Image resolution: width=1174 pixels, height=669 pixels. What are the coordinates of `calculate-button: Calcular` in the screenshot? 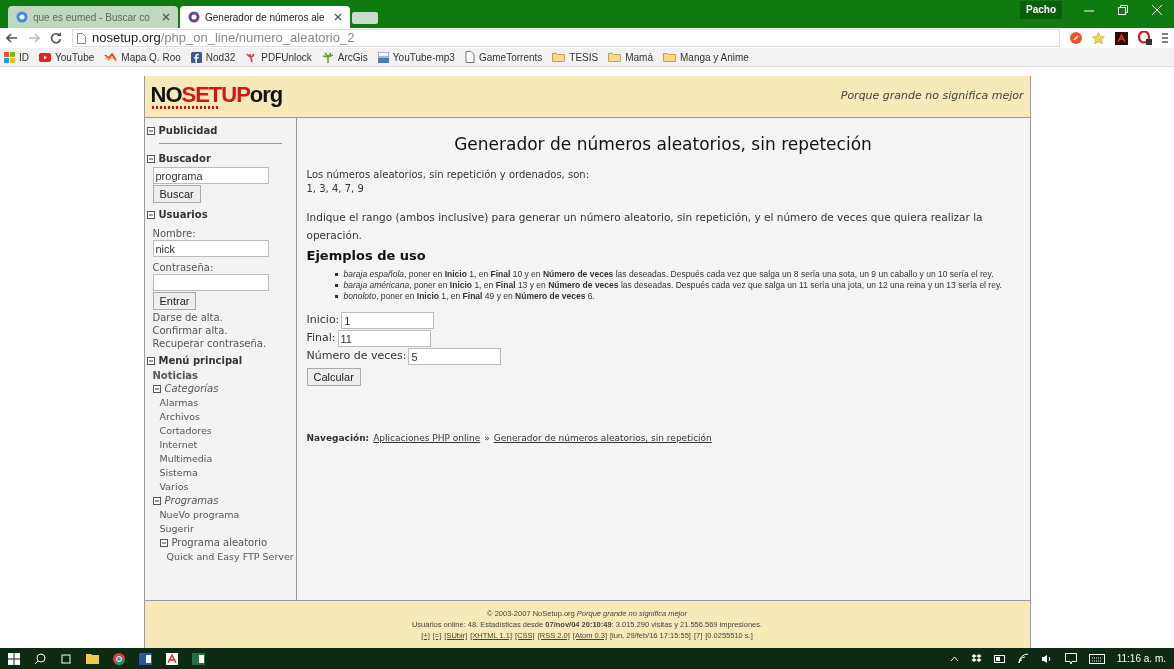 It's located at (333, 377).